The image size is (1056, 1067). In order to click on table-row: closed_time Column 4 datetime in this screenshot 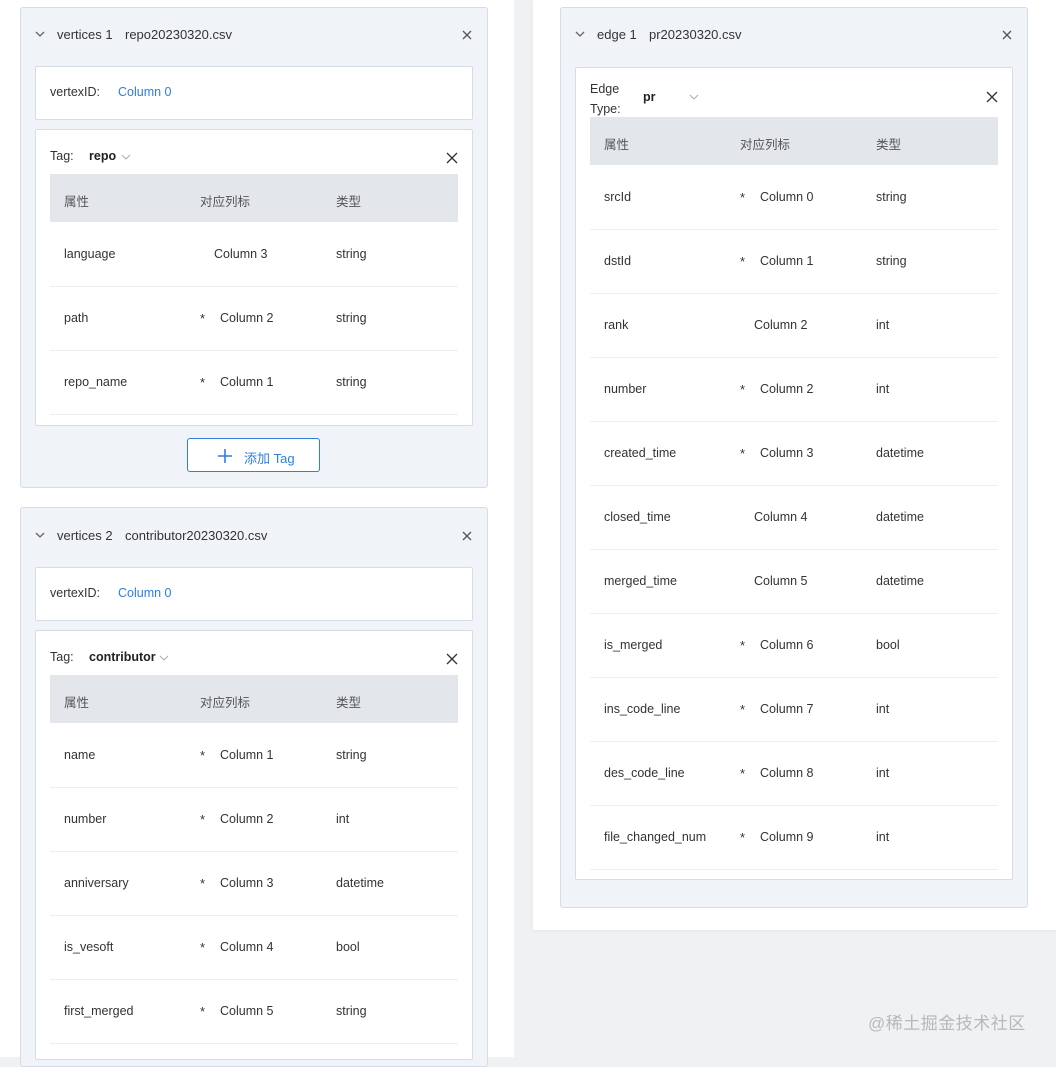, I will do `click(794, 518)`.